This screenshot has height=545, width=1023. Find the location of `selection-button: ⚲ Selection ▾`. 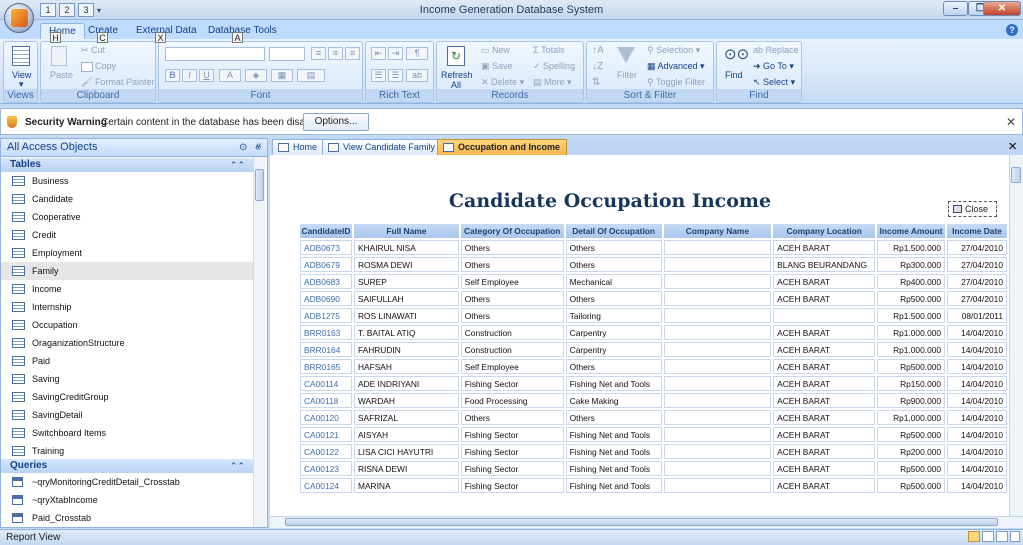

selection-button: ⚲ Selection ▾ is located at coordinates (673, 50).